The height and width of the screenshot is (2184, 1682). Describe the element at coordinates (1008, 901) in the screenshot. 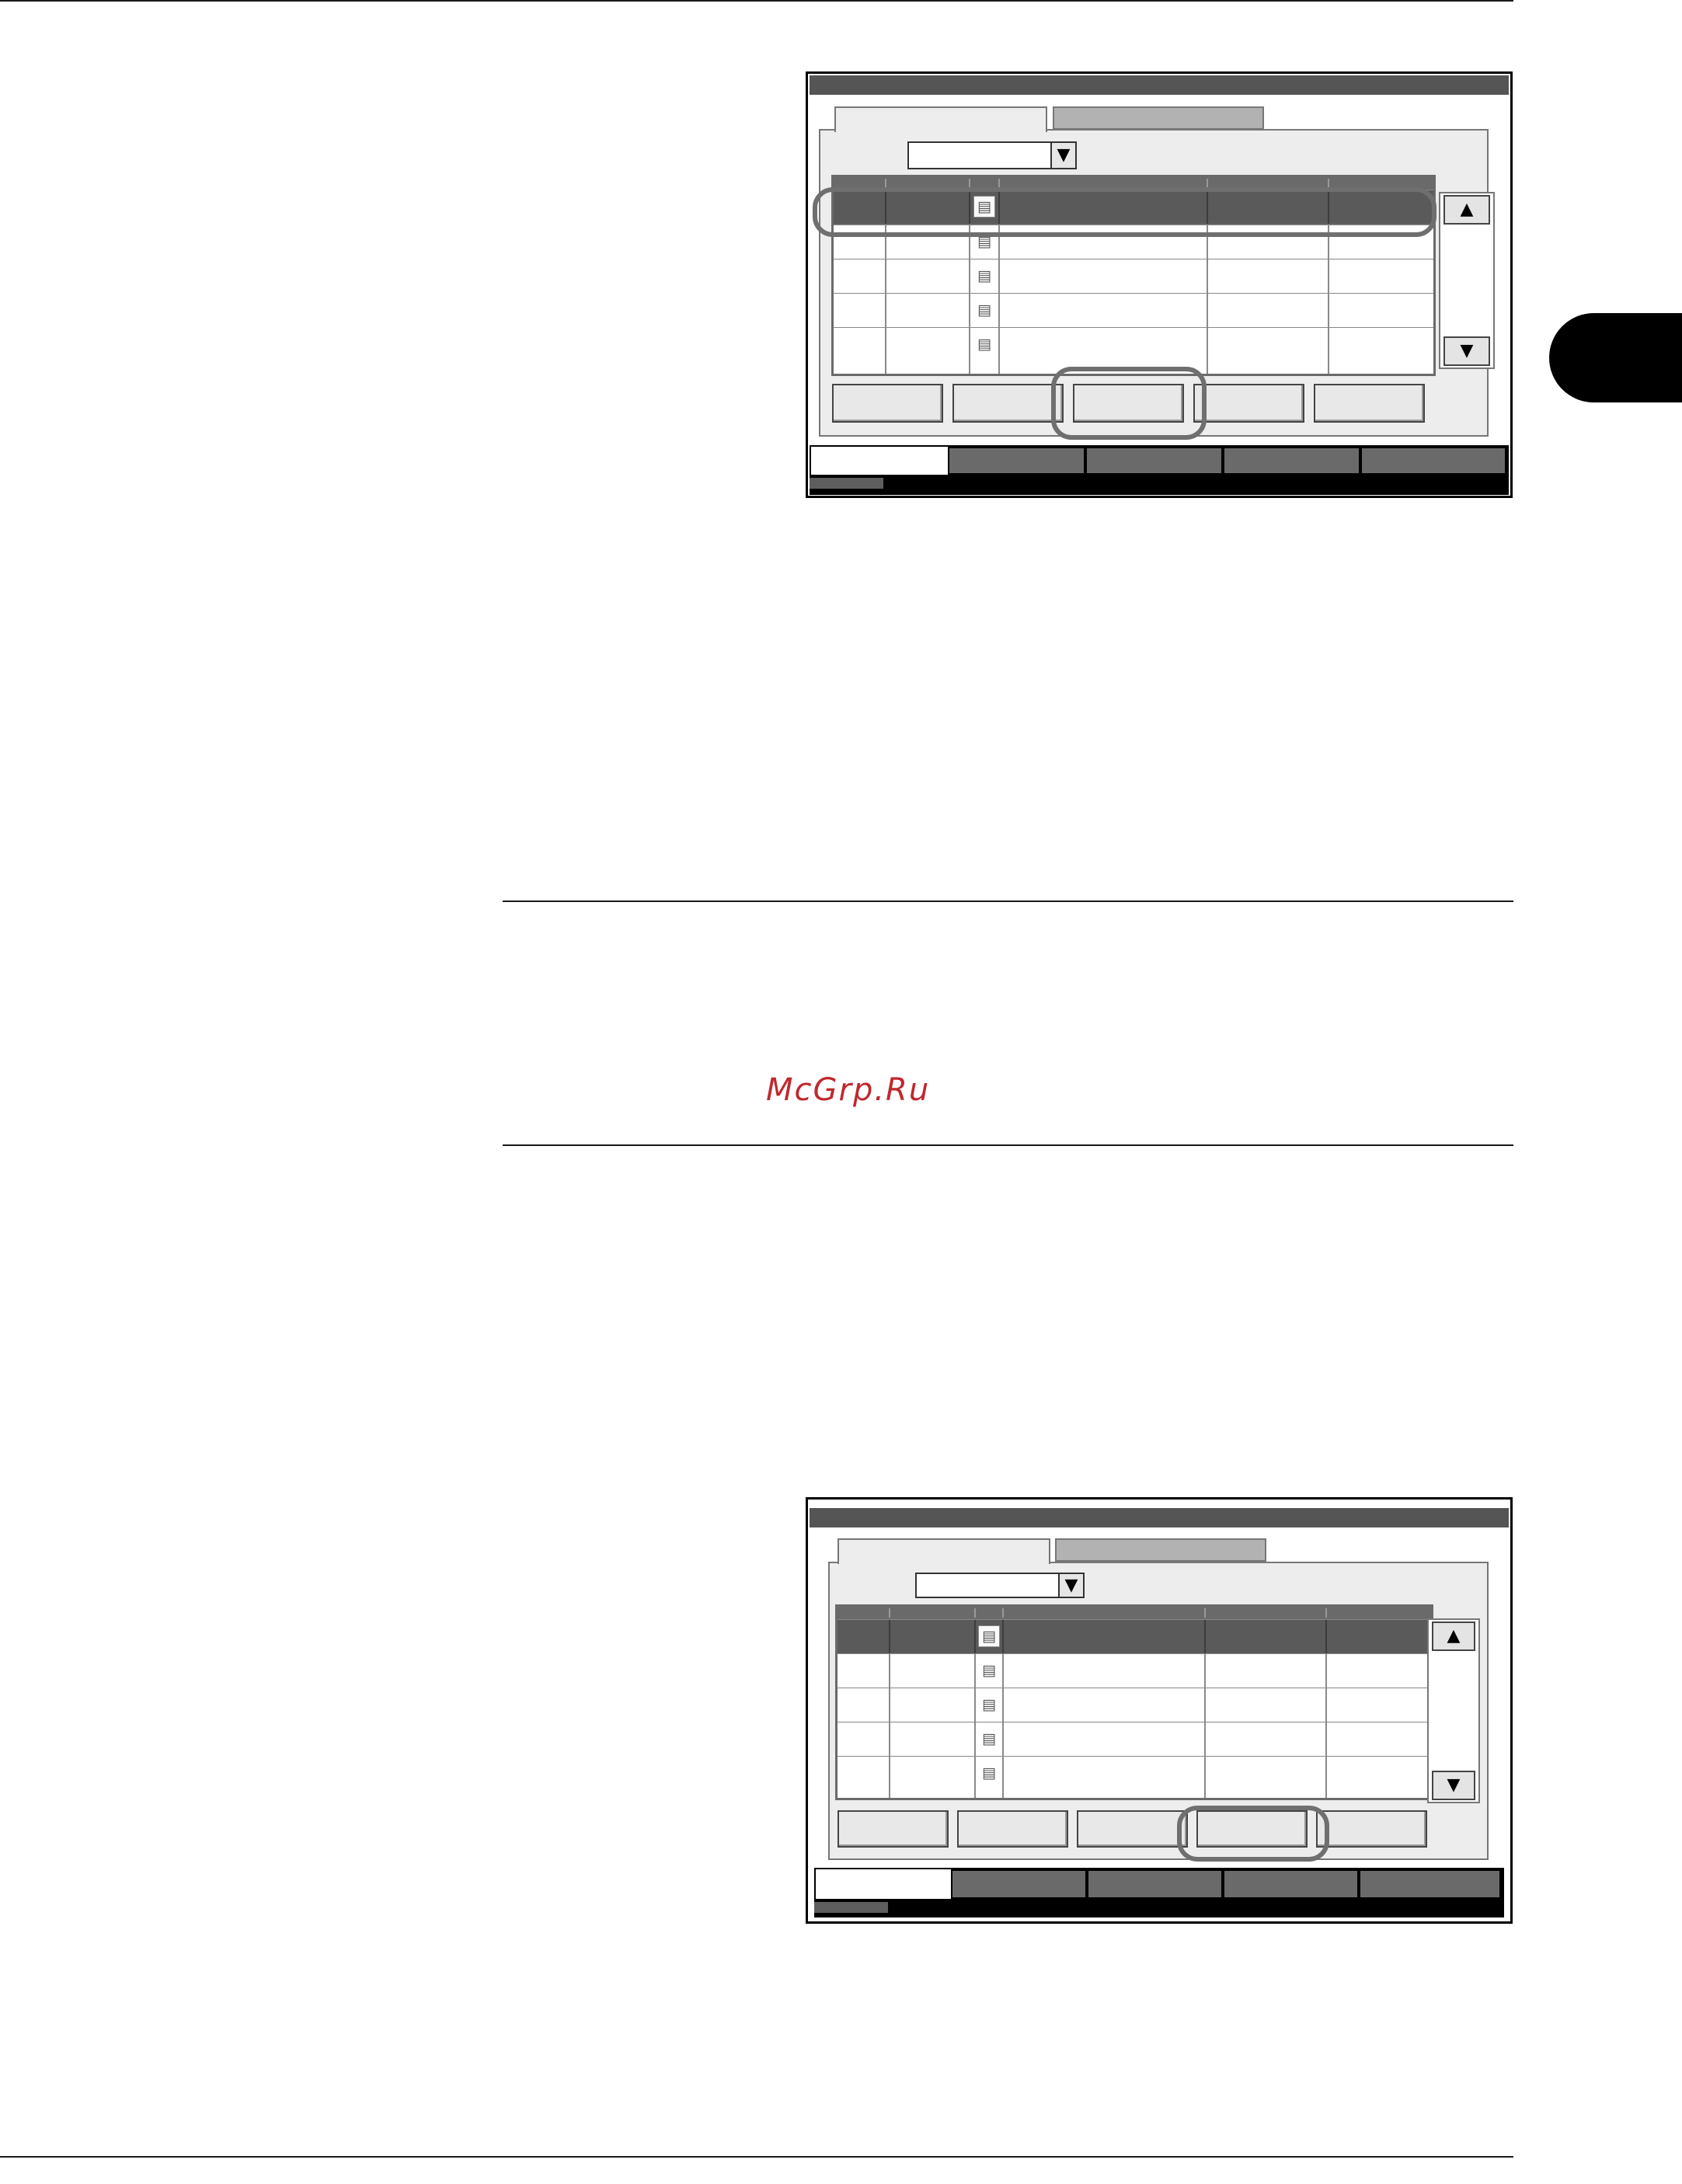

I see `note-rule-top` at that location.